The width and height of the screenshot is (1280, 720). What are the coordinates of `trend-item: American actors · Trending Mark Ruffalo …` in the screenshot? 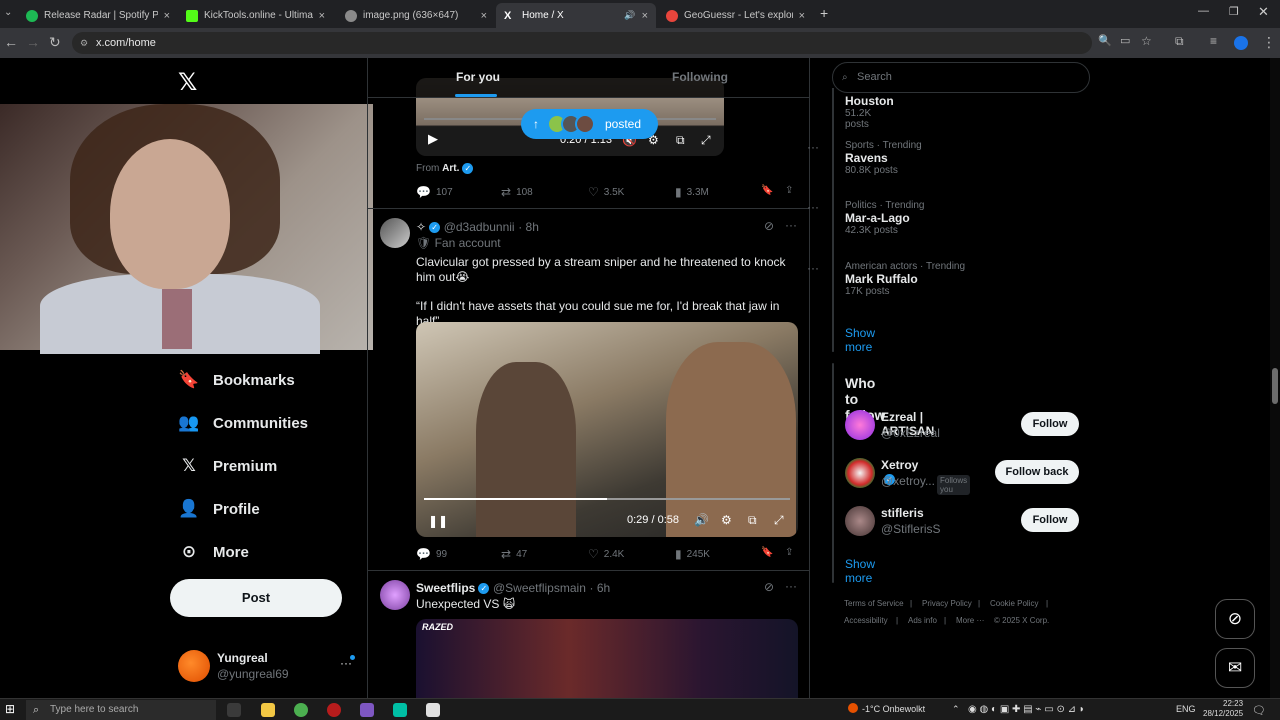 It's located at (960, 279).